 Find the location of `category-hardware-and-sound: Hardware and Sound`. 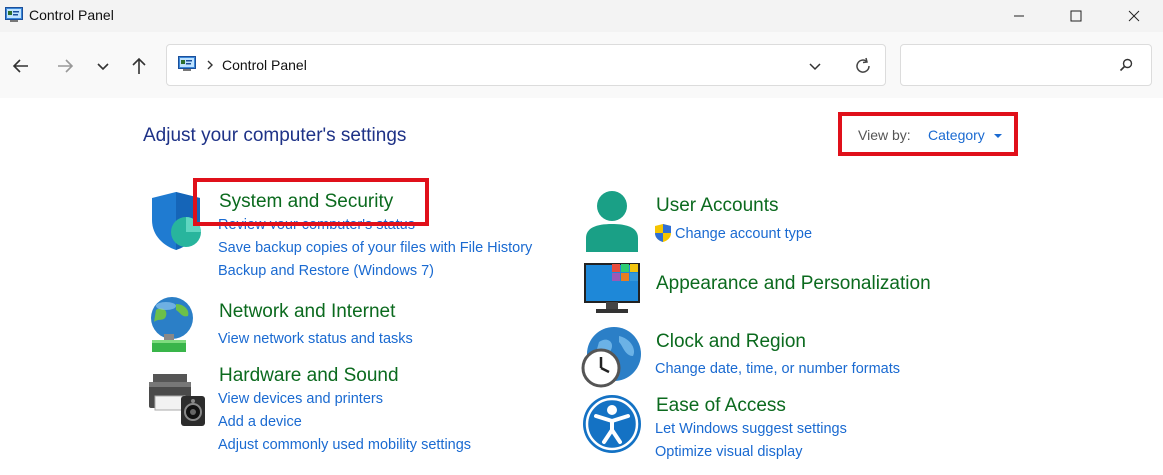

category-hardware-and-sound: Hardware and Sound is located at coordinates (309, 376).